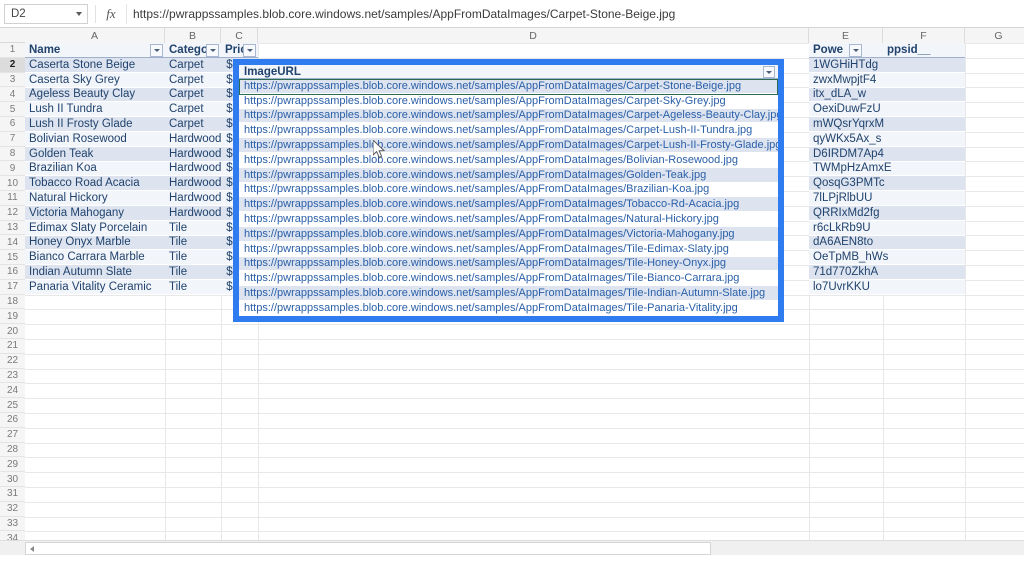 This screenshot has height=570, width=1024. Describe the element at coordinates (924, 50) in the screenshot. I see `table-header-ppsid: ppsid__` at that location.